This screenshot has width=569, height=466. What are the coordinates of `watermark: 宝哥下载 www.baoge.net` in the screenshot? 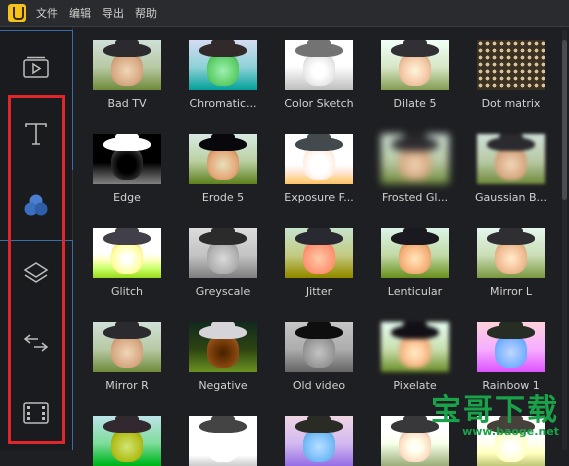 It's located at (495, 411).